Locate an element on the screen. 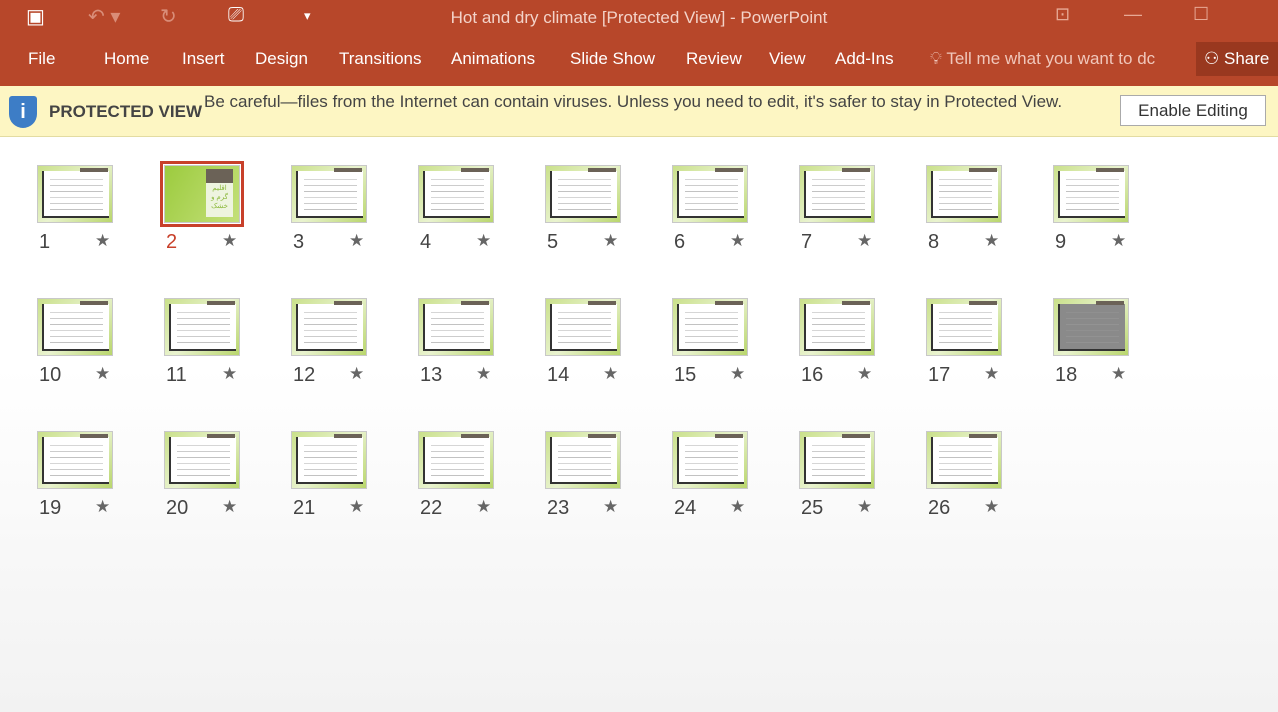  slide-thumbnail-4: 4 ★ is located at coordinates (473, 215).